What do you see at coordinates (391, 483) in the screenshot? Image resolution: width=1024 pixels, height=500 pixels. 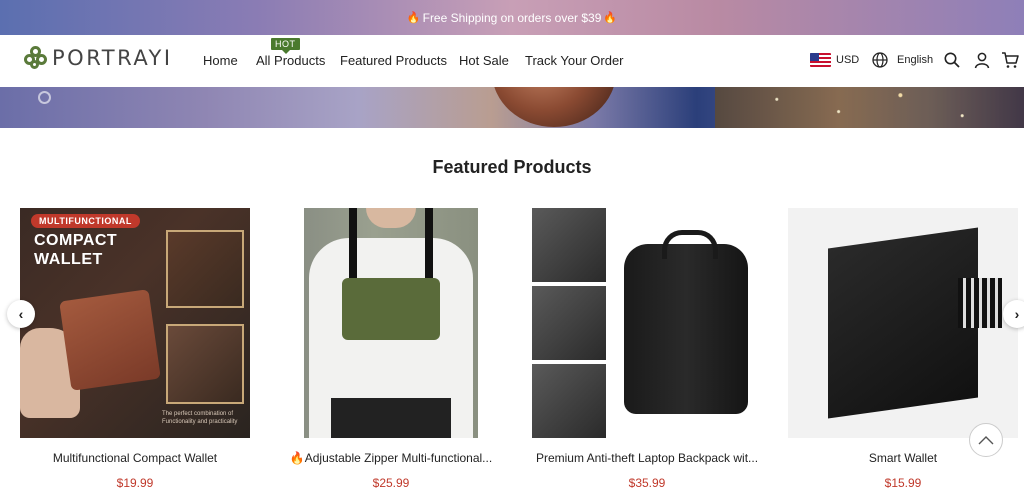 I see `product-price: $25.99` at bounding box center [391, 483].